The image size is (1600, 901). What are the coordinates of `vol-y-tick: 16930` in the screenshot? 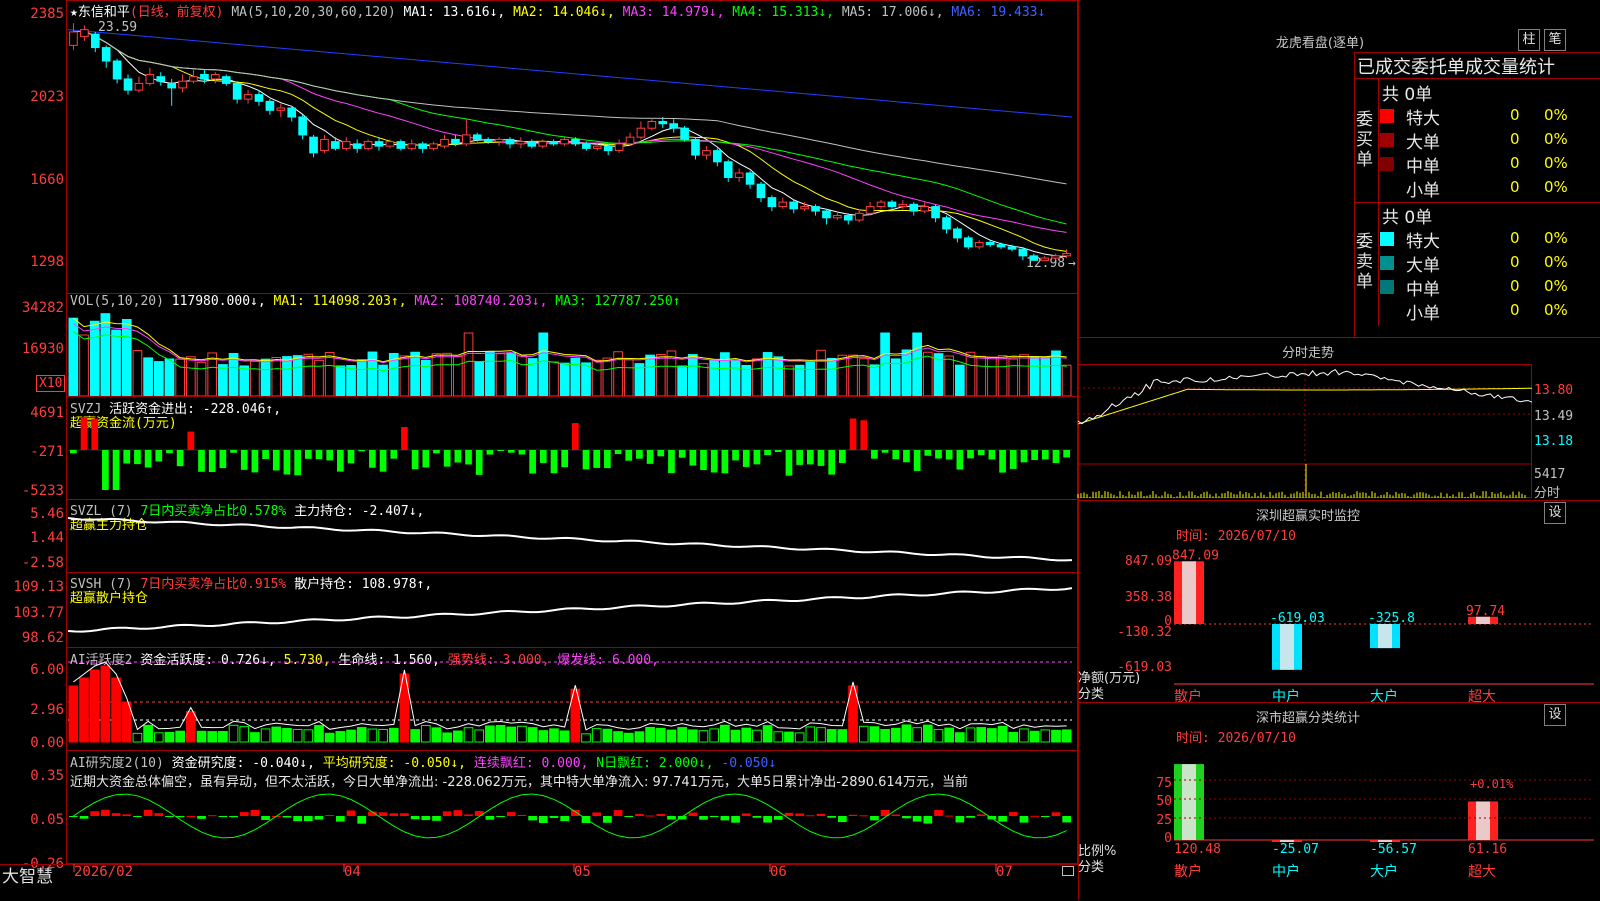 It's located at (42, 349).